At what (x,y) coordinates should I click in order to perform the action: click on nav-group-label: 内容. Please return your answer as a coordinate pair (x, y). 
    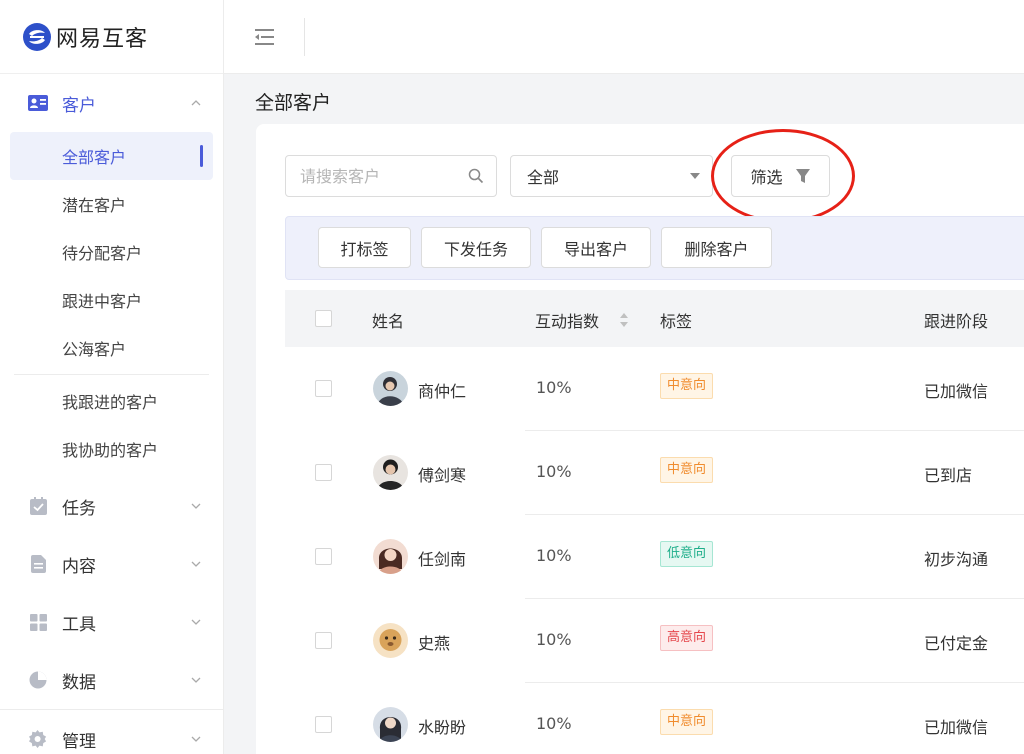
    Looking at the image, I should click on (79, 566).